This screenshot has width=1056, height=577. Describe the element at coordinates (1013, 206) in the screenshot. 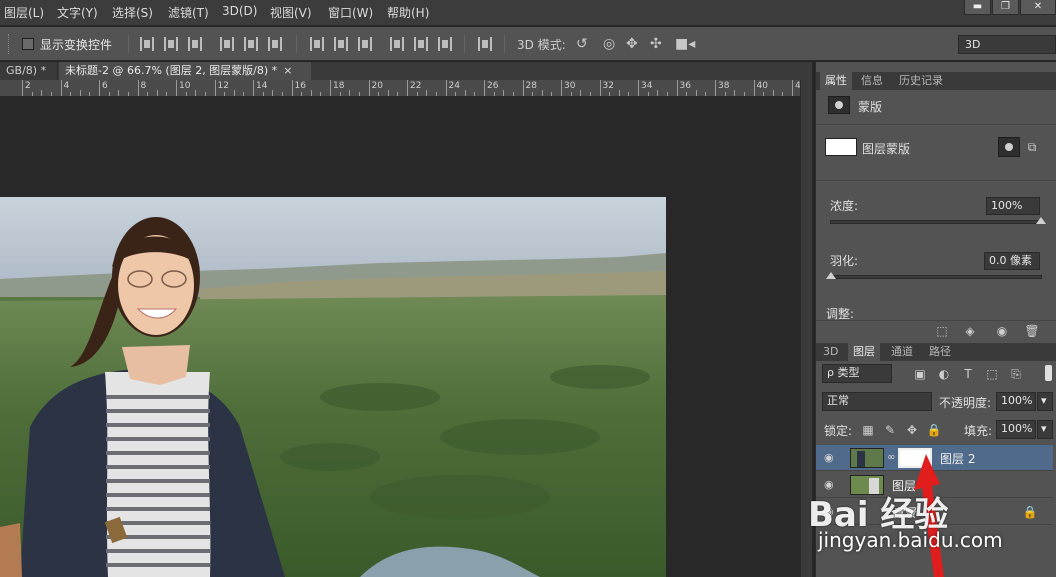

I see `density-field: 100%` at that location.